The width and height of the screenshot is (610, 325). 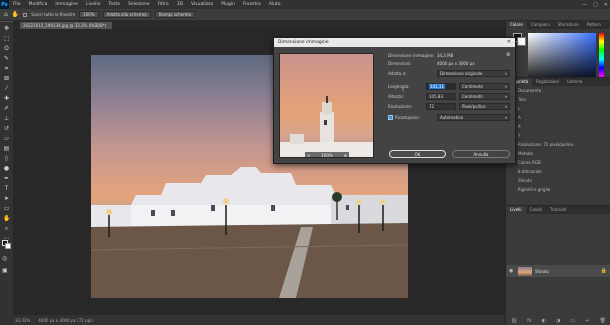 What do you see at coordinates (53, 14) in the screenshot?
I see `scroll-all-label: Scorri tutte le finestre` at bounding box center [53, 14].